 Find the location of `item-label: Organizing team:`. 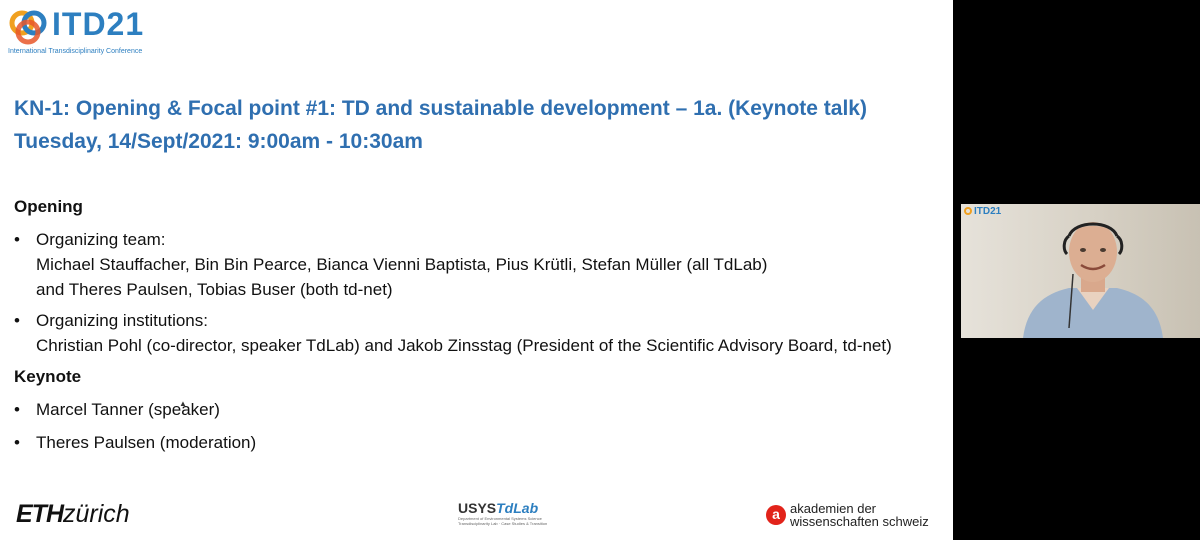

item-label: Organizing team: is located at coordinates (101, 239).